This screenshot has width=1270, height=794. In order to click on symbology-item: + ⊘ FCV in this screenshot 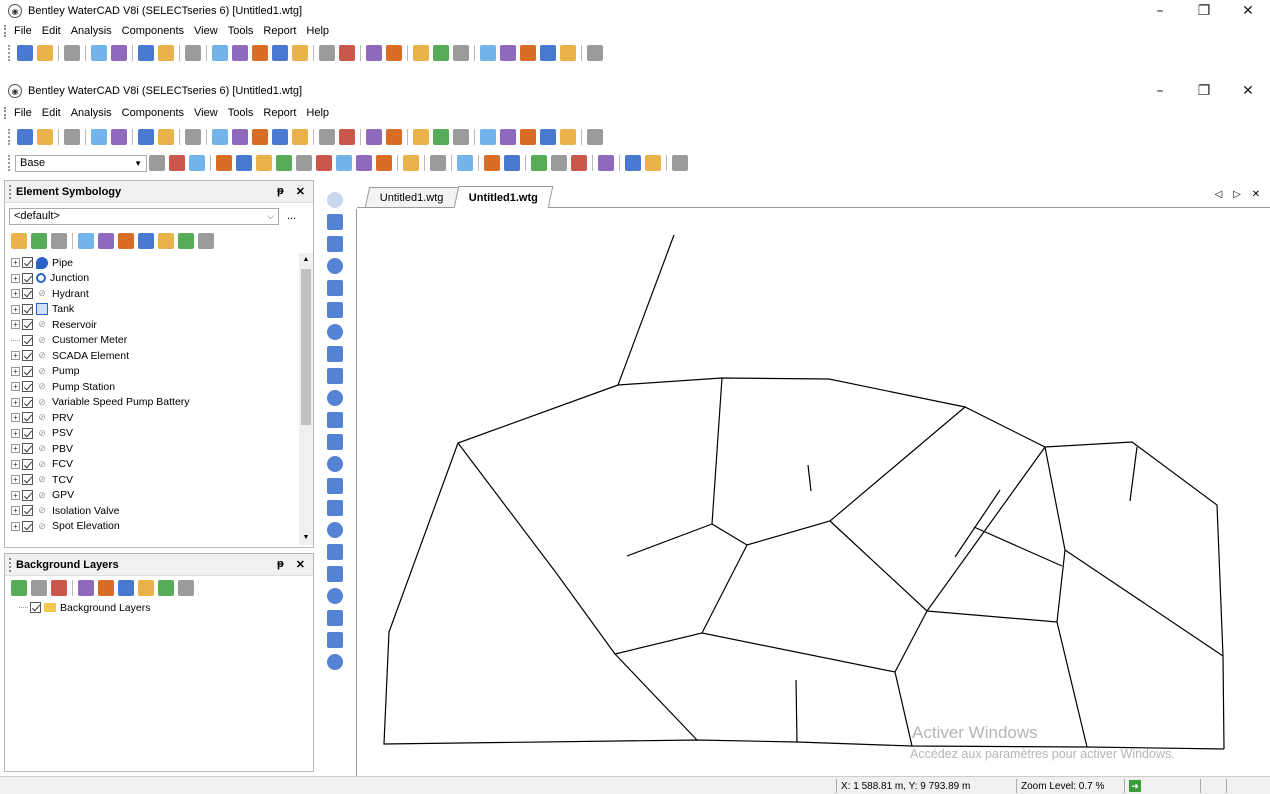, I will do `click(159, 465)`.